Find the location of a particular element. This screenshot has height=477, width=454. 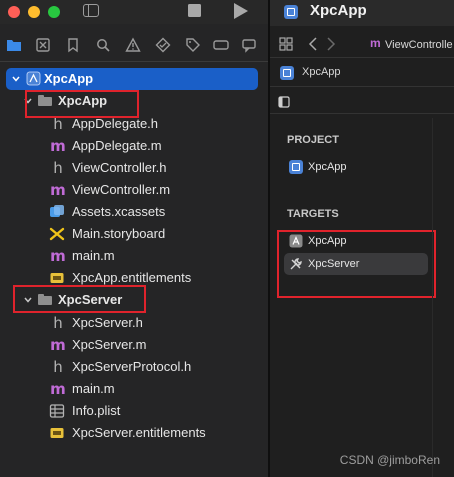

bookmark-icon is located at coordinates (73, 45).